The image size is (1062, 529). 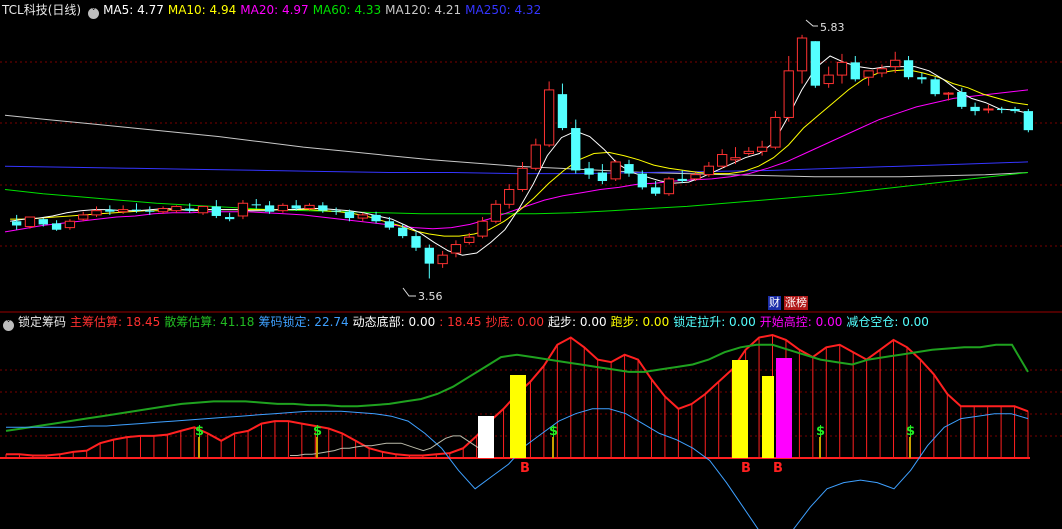 What do you see at coordinates (394, 322) in the screenshot?
I see `indicator-legend-item-3: 动态底部: 0.00` at bounding box center [394, 322].